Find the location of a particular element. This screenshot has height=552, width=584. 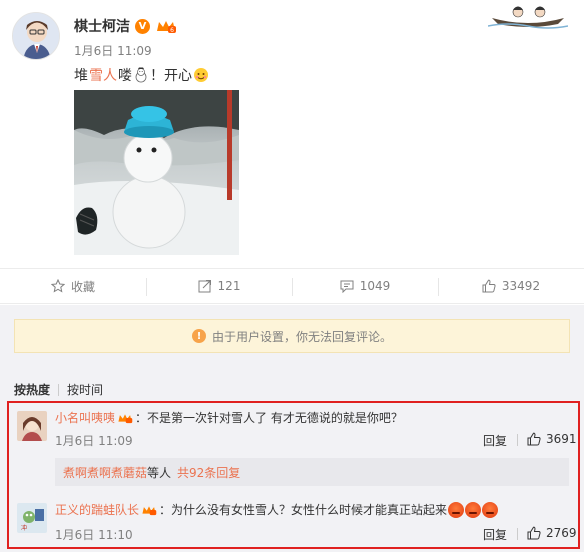

comment-icon is located at coordinates (347, 286).